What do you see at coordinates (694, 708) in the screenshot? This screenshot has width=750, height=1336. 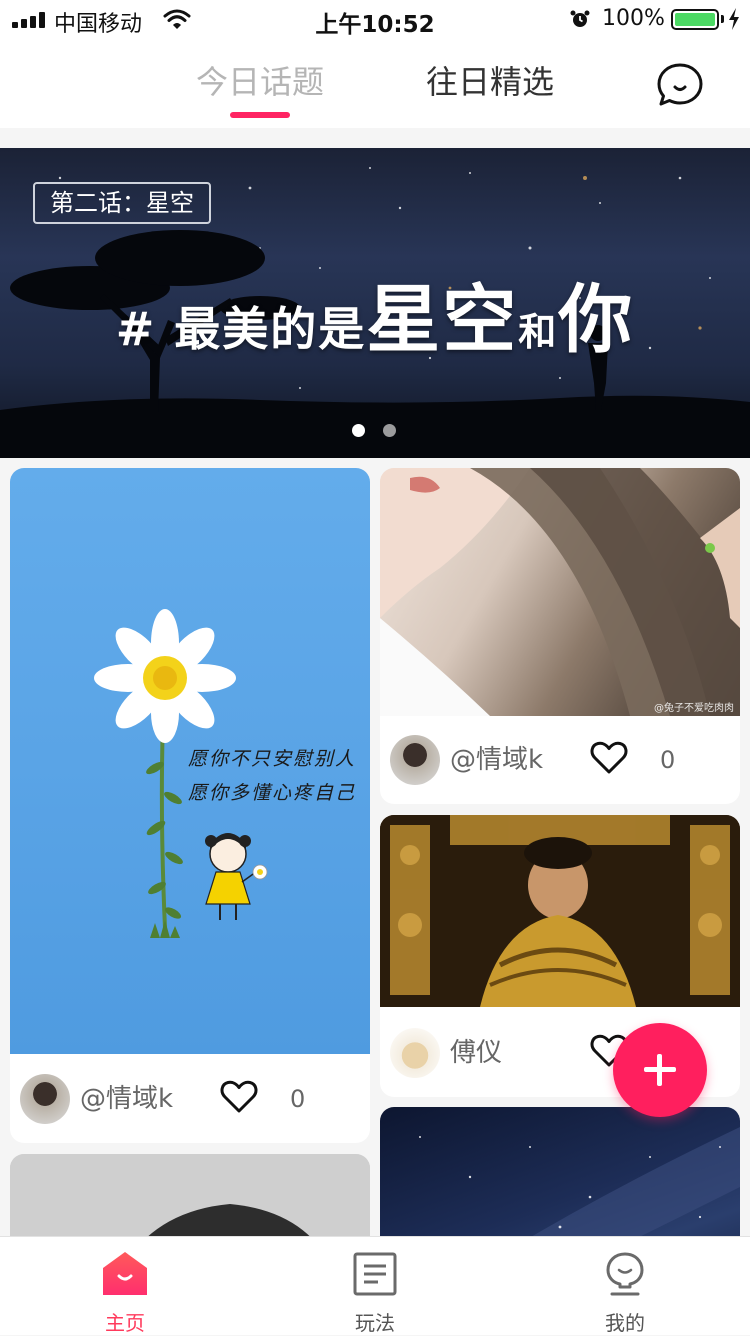 I see `image-watermark: @兔子不爱吃肉肉` at bounding box center [694, 708].